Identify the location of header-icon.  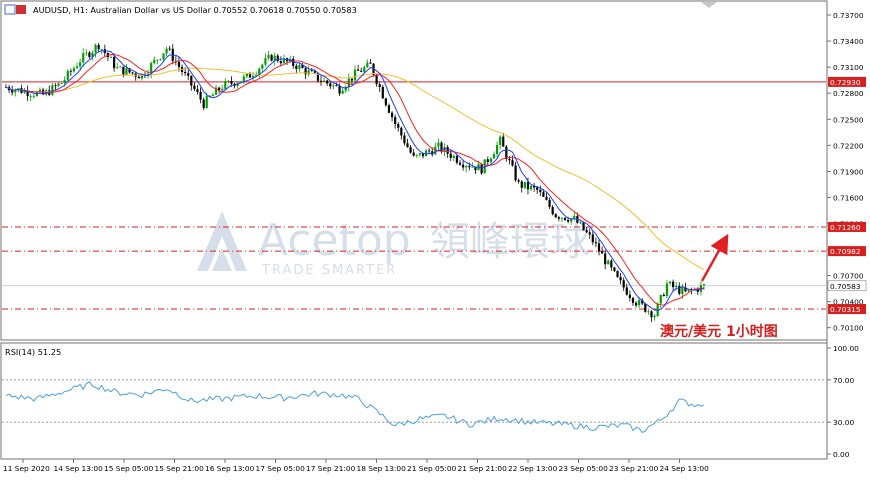
(10, 9).